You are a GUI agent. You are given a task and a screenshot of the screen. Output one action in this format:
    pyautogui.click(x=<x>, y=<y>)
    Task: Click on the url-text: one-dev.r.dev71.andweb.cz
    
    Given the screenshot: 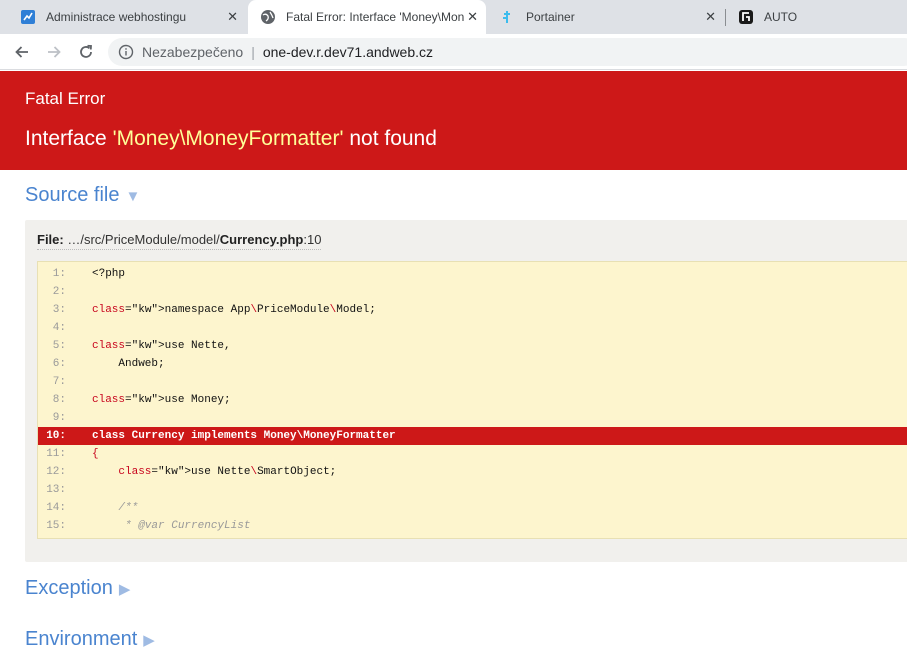 What is the action you would take?
    pyautogui.click(x=348, y=52)
    